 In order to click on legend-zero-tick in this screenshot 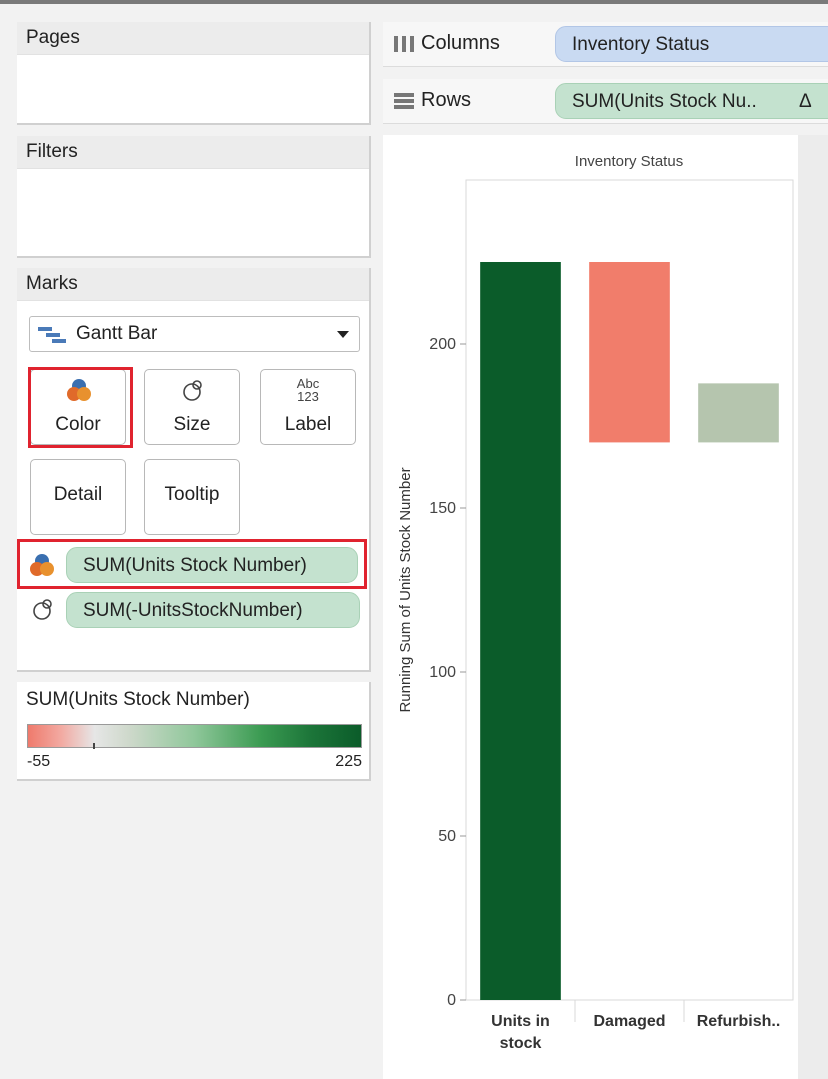, I will do `click(94, 746)`.